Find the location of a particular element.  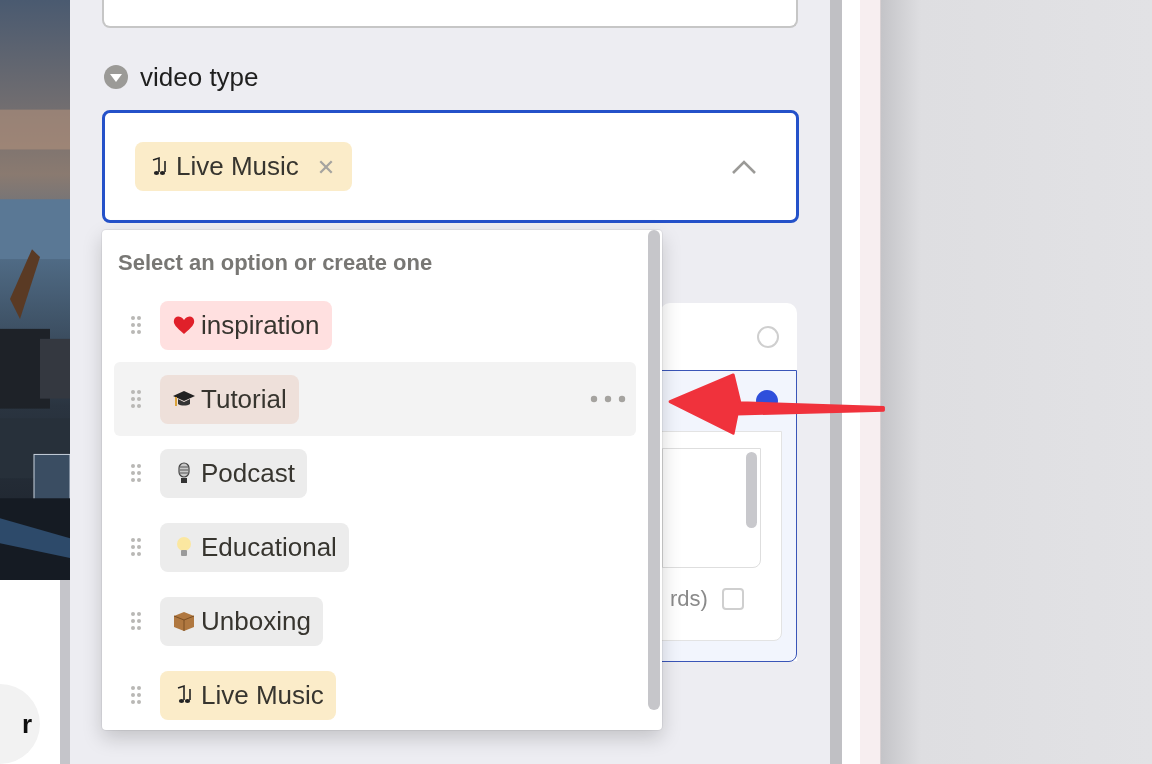

option-row: inspiration is located at coordinates (375, 325).